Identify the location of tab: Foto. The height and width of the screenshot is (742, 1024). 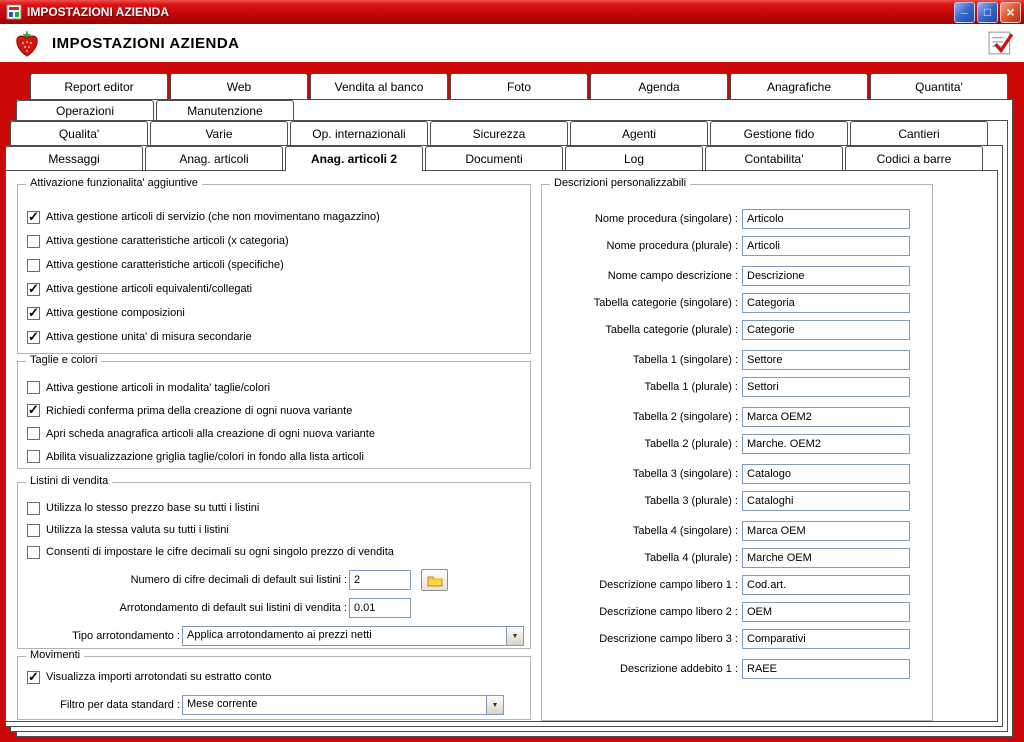
(519, 86).